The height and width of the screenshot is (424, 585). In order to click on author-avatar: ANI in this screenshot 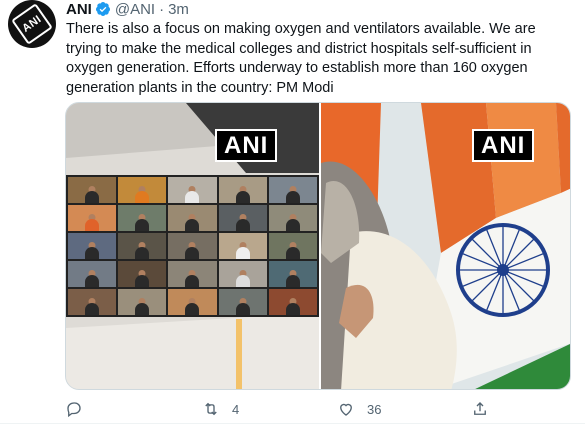, I will do `click(32, 24)`.